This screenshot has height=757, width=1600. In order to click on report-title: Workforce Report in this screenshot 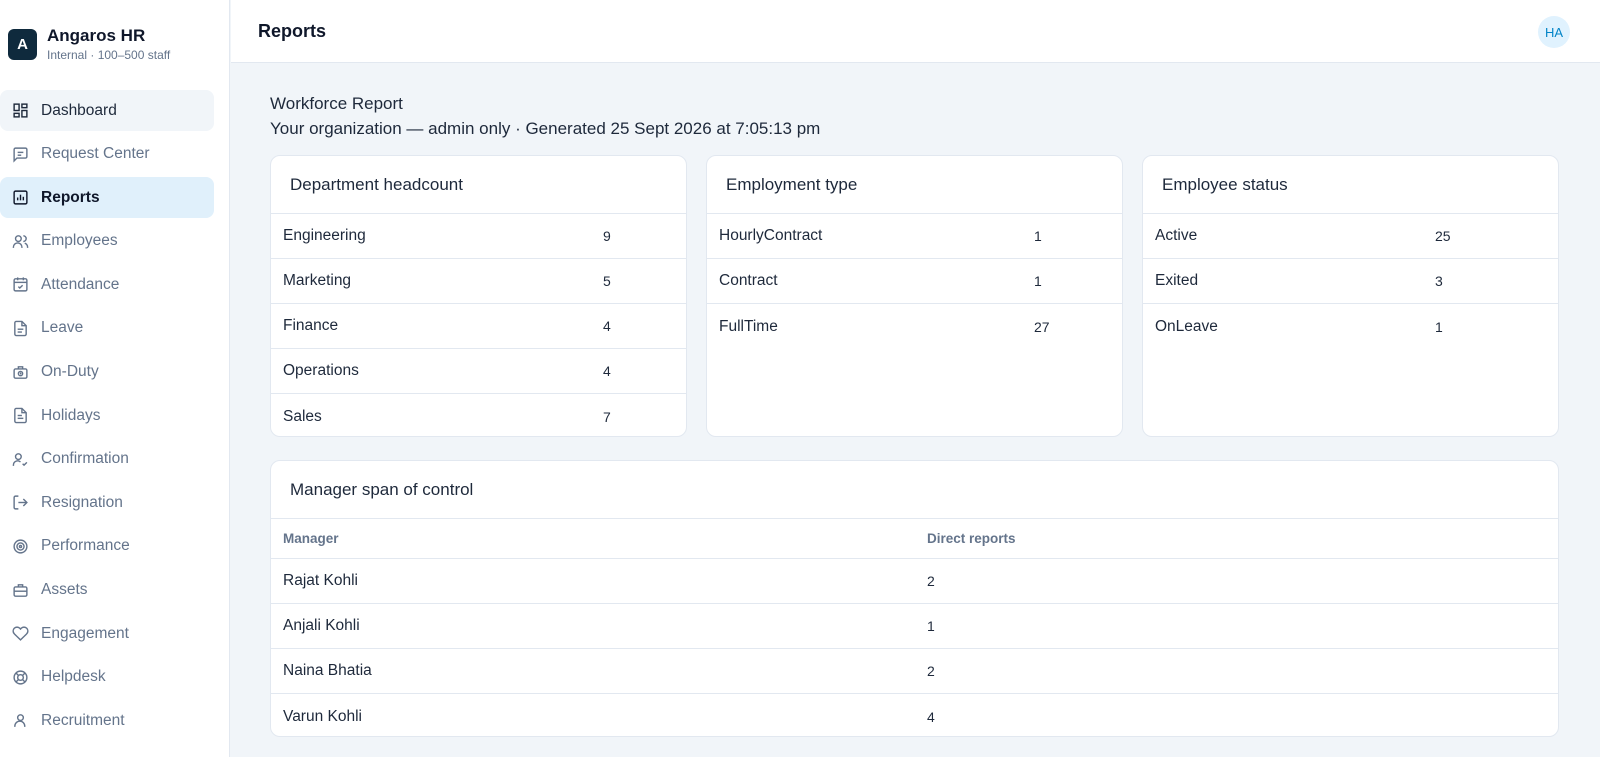, I will do `click(336, 103)`.